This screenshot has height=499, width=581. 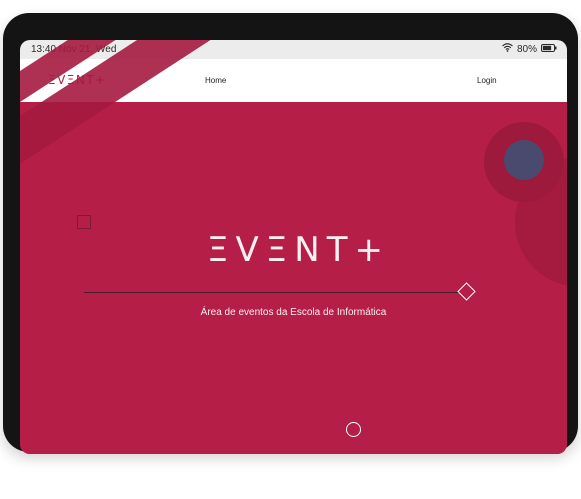 What do you see at coordinates (524, 160) in the screenshot?
I see `decorative-circle-navy` at bounding box center [524, 160].